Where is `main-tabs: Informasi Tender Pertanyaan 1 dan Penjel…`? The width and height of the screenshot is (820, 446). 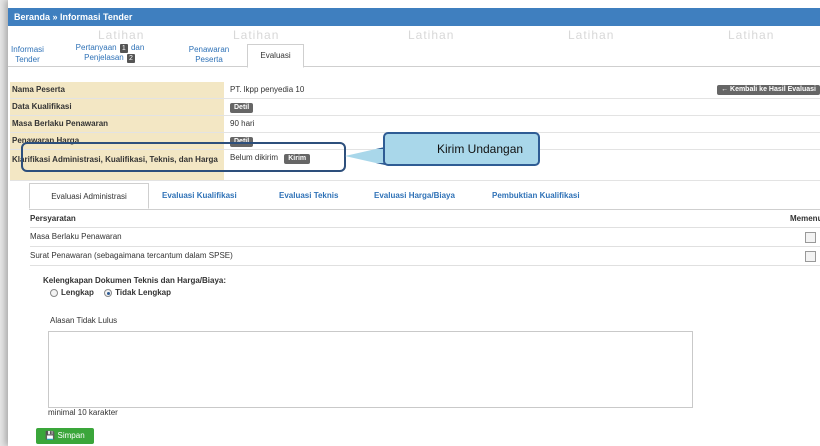
main-tabs: Informasi Tender Pertanyaan 1 dan Penjel… is located at coordinates (414, 51).